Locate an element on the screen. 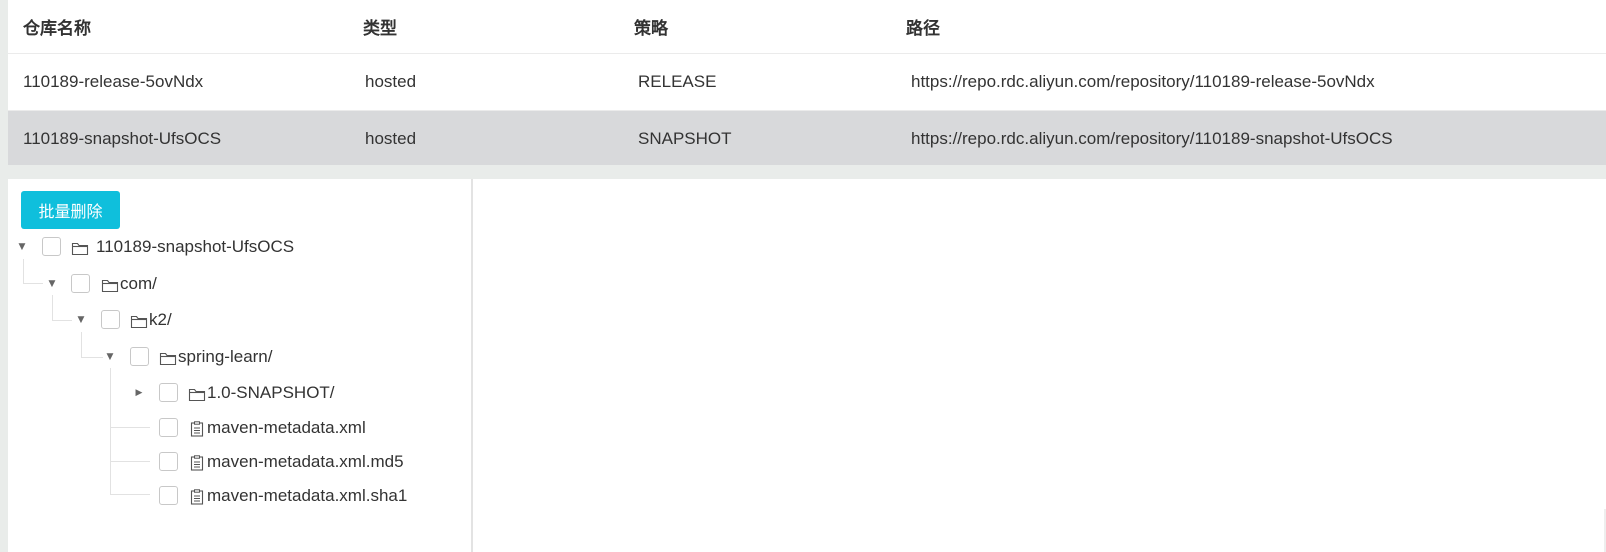 The width and height of the screenshot is (1606, 552). expand-toggle-icon: ▶ is located at coordinates (139, 393).